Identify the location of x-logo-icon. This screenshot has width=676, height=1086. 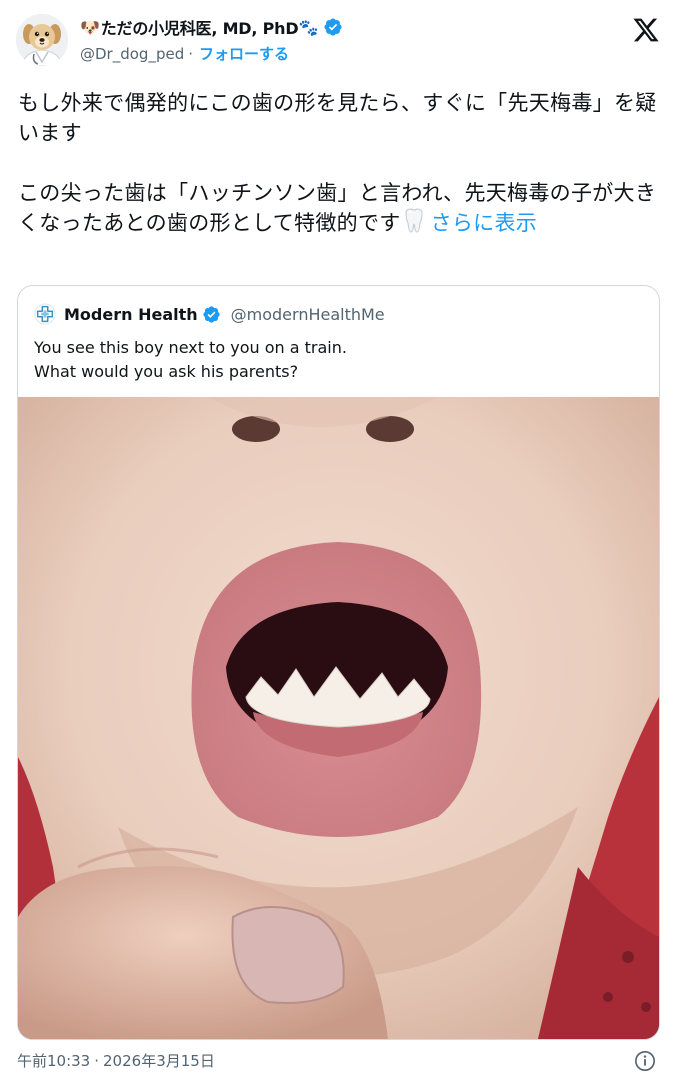
(646, 30).